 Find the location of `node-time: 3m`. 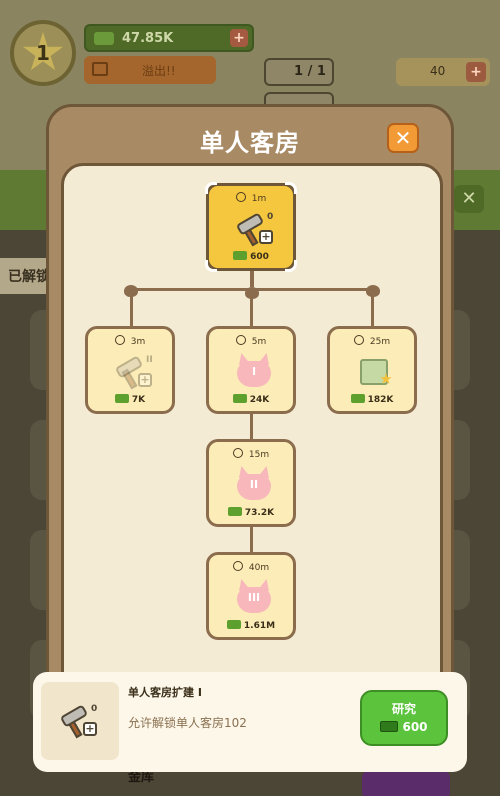

node-time: 3m is located at coordinates (130, 341).